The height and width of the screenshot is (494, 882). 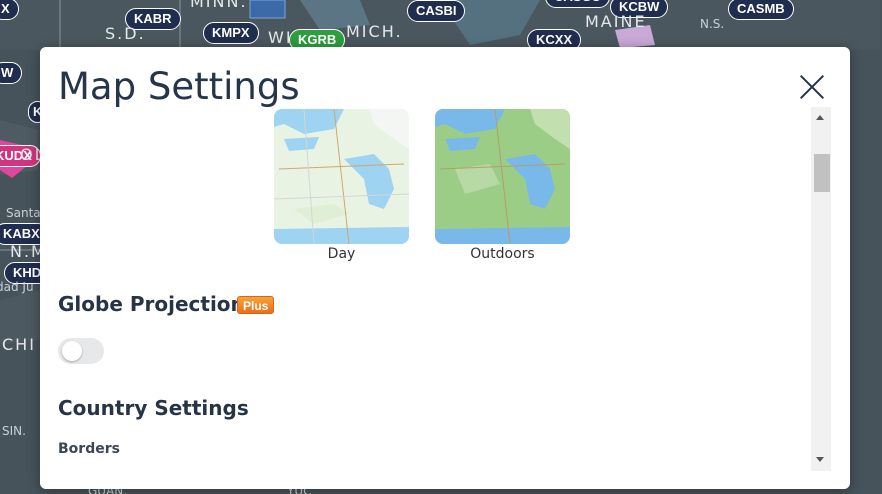 What do you see at coordinates (341, 254) in the screenshot?
I see `map-style-day-label: Day` at bounding box center [341, 254].